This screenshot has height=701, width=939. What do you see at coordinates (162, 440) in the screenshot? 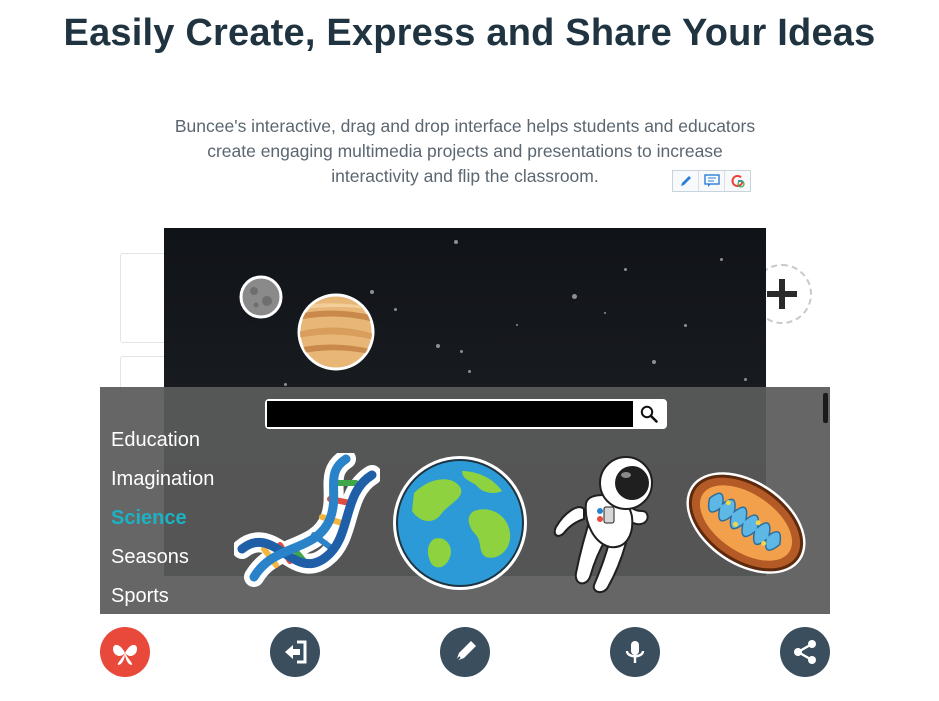
I see `category-education: Education` at bounding box center [162, 440].